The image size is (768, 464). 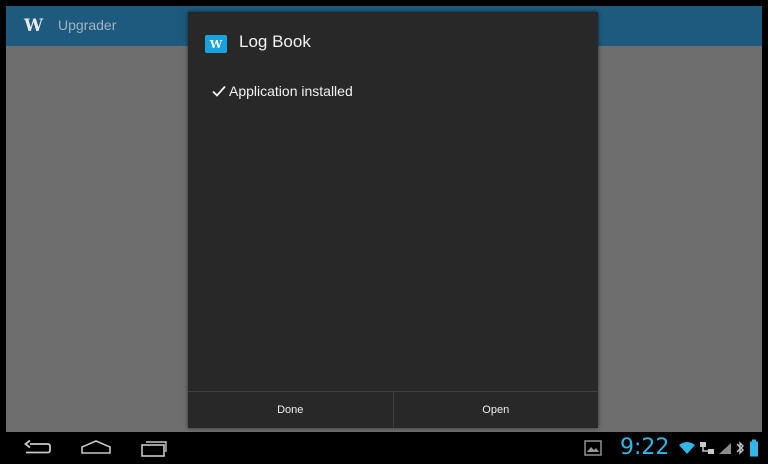 I want to click on signal-icon, so click(x=725, y=448).